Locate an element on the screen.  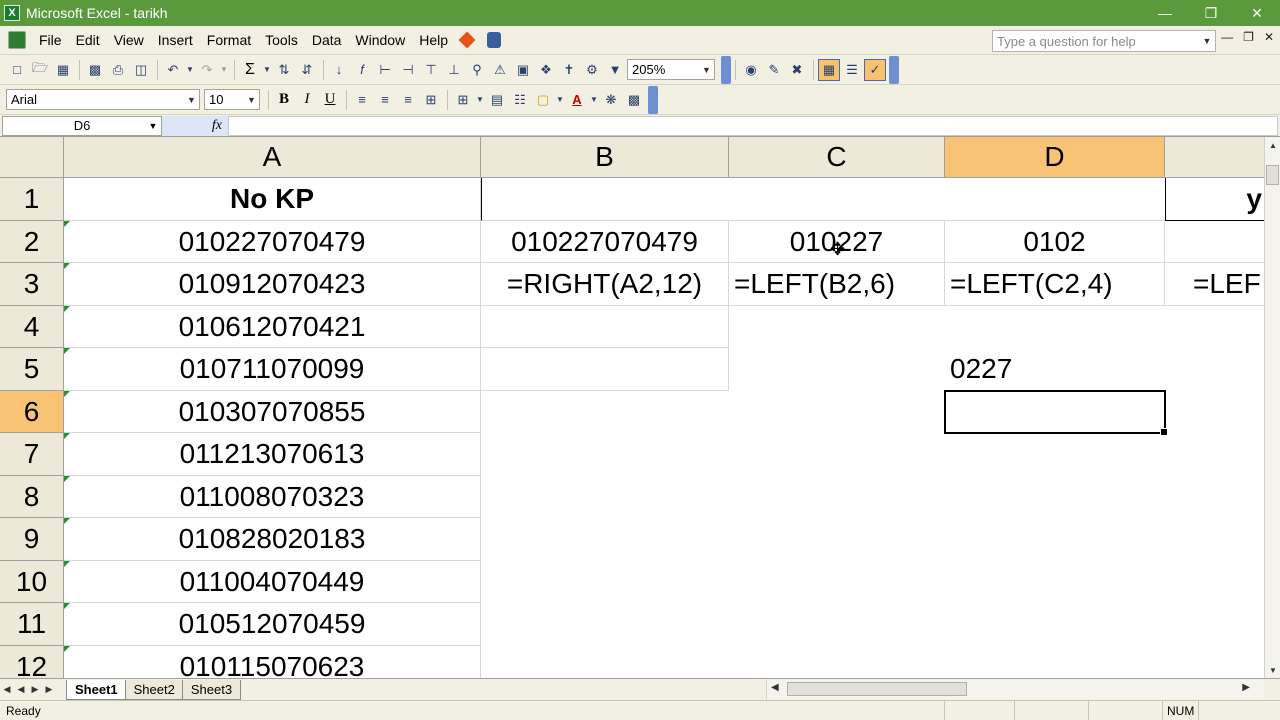
close-button: ✕ is located at coordinates (1257, 13).